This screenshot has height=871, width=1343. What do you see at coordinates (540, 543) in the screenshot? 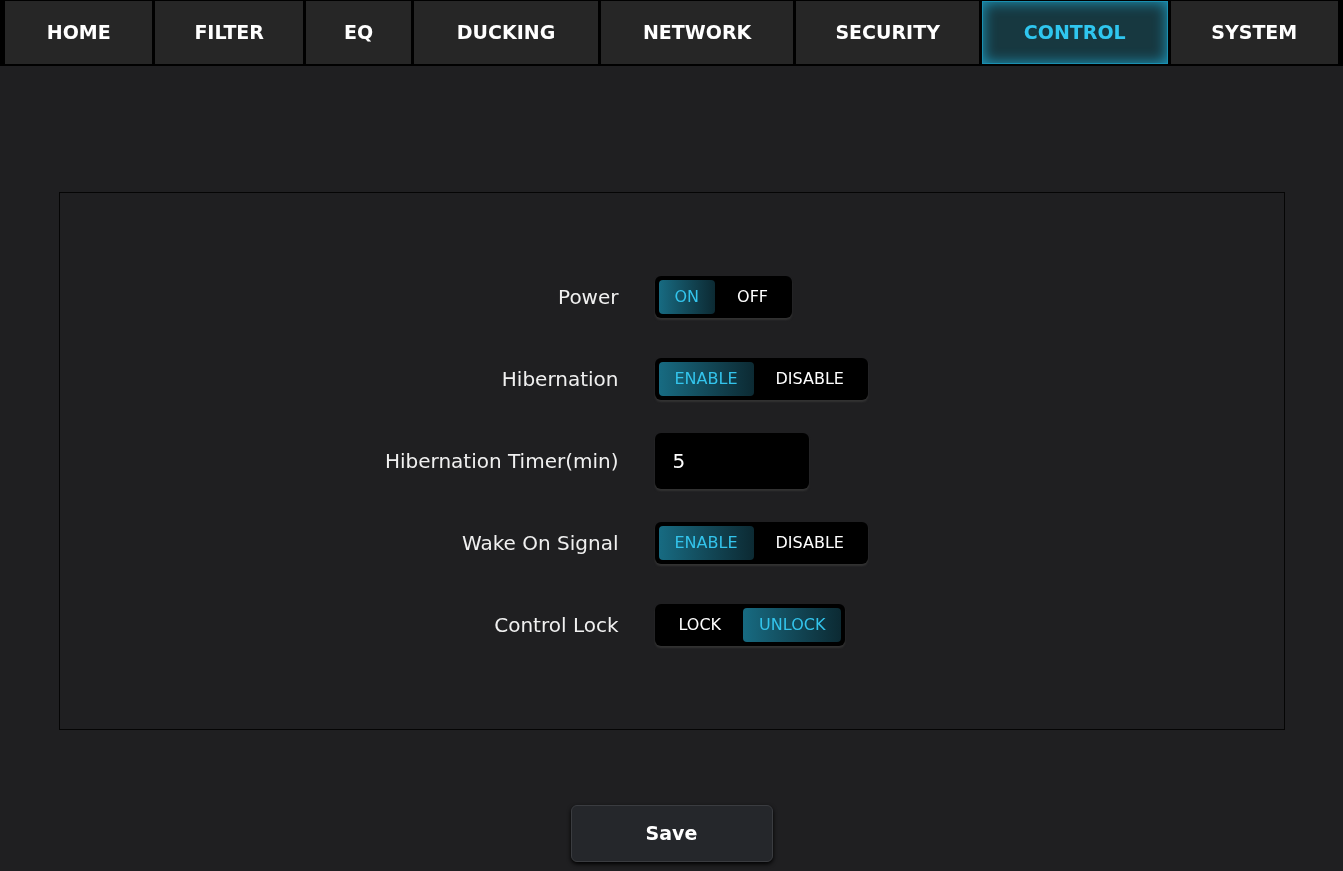
I see `setting-label: Wake On Signal` at bounding box center [540, 543].